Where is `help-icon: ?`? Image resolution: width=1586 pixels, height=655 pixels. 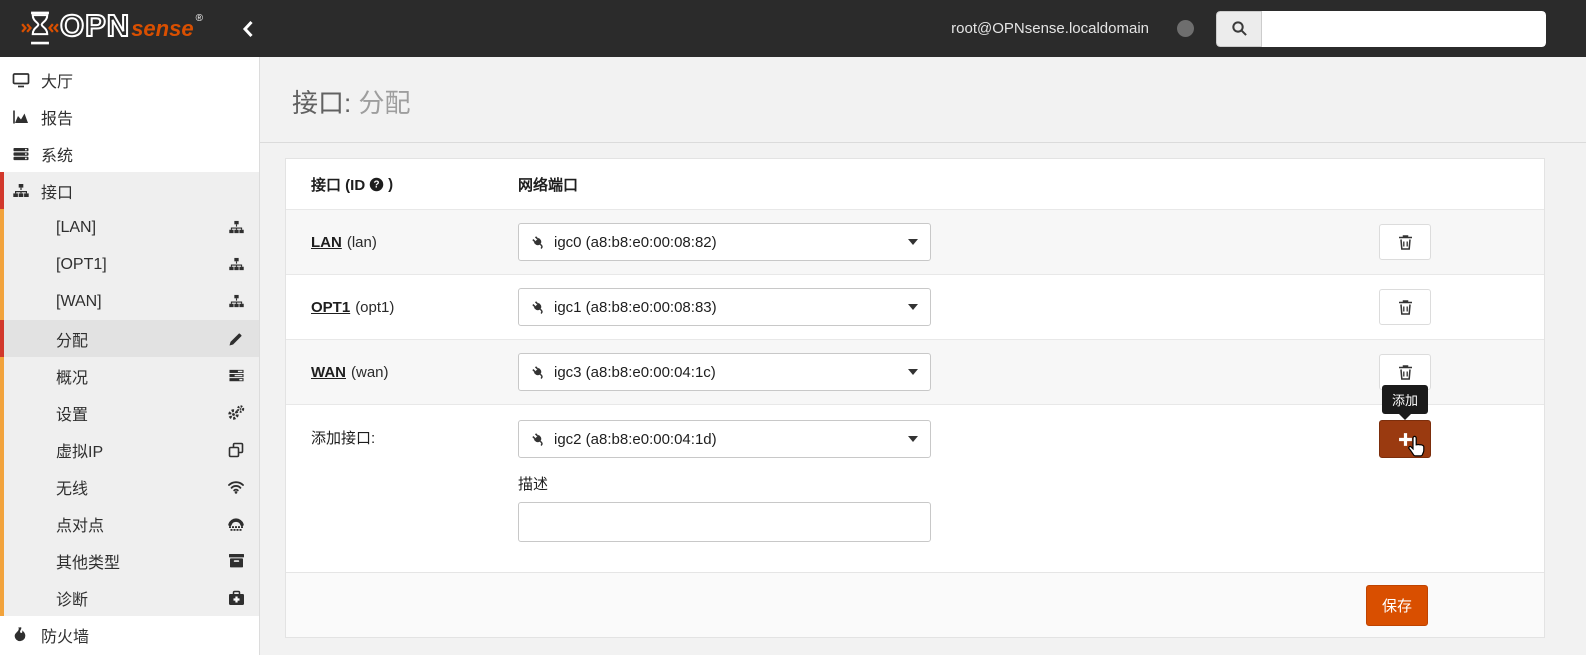 help-icon: ? is located at coordinates (376, 184).